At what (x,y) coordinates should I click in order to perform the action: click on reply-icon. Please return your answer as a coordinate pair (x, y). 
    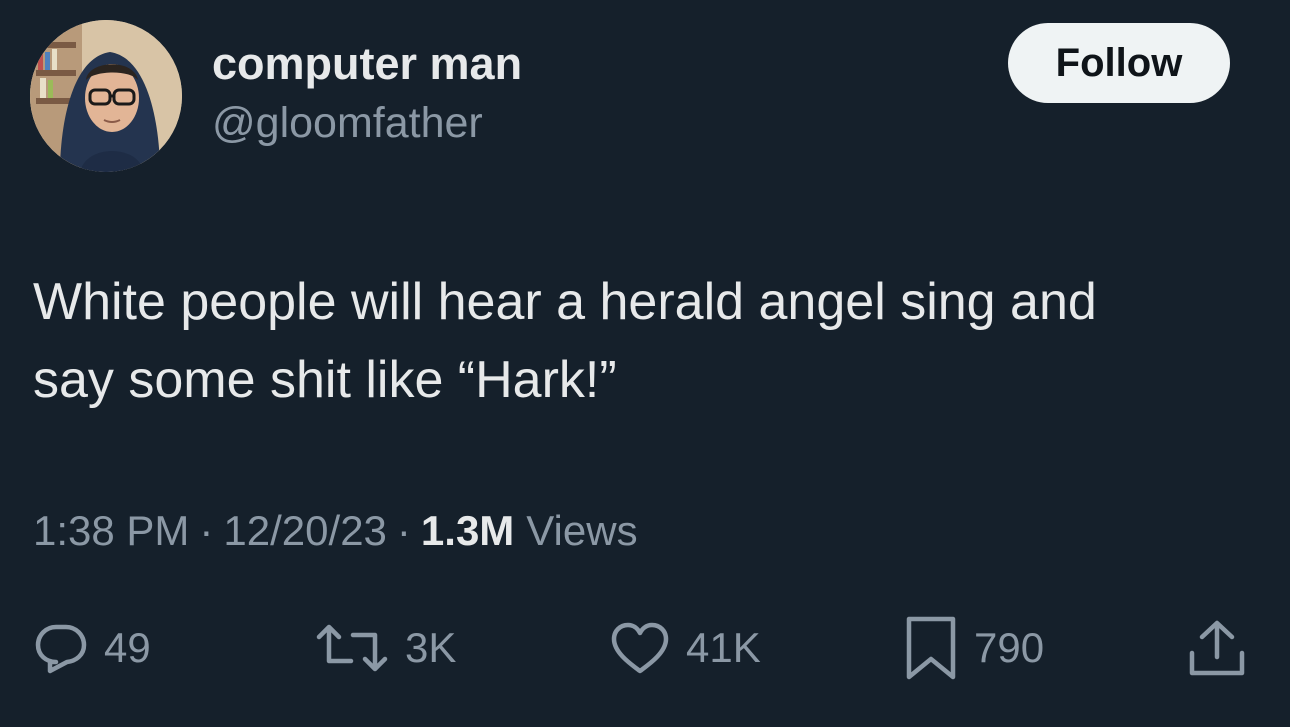
    Looking at the image, I should click on (61, 648).